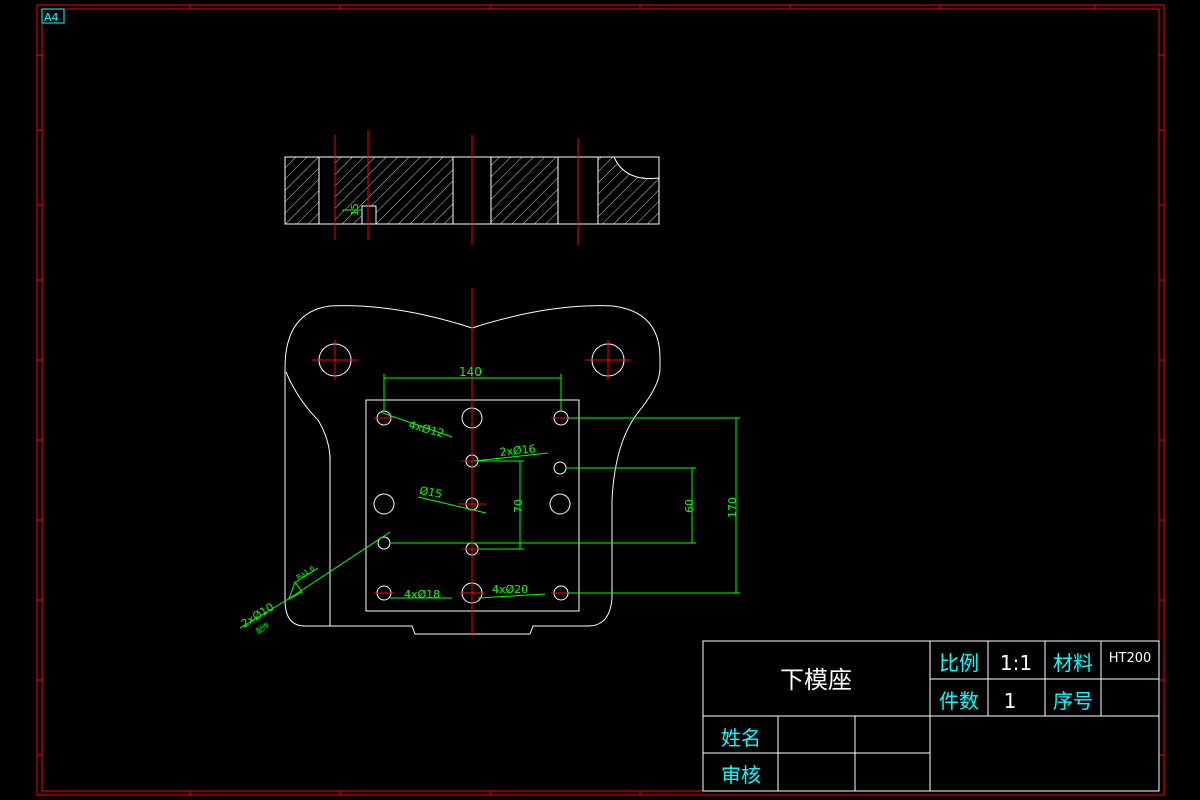  I want to click on title-block-text: 下模座 比例 1:1 材料 HT200 件数 1 序号 姓名 审核, so click(936, 719).